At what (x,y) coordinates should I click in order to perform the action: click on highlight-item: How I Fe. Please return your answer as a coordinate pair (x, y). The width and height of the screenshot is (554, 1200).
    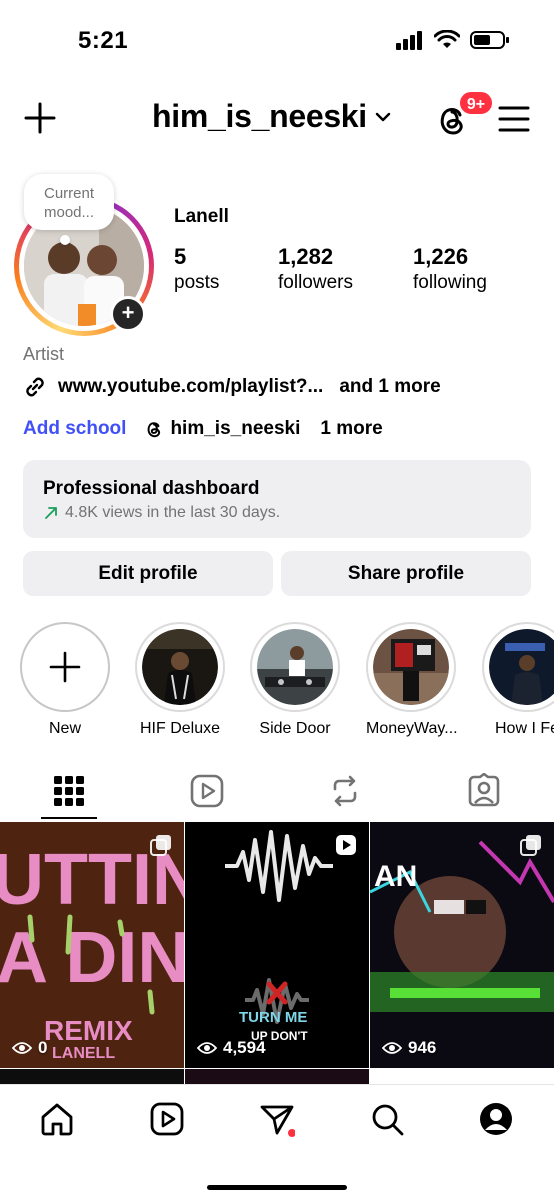
    Looking at the image, I should click on (518, 680).